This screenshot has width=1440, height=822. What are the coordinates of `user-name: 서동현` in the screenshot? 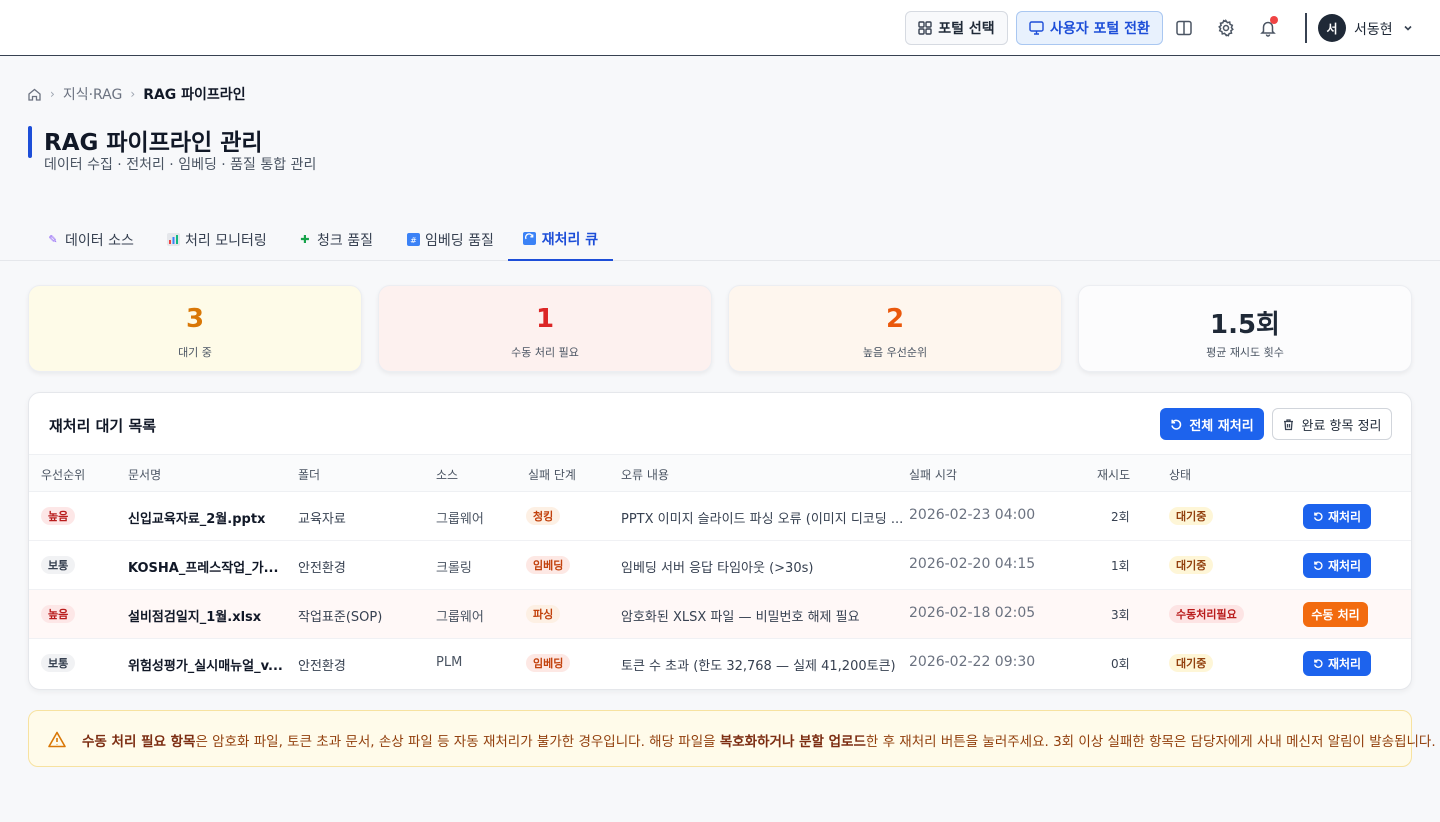 It's located at (1373, 29).